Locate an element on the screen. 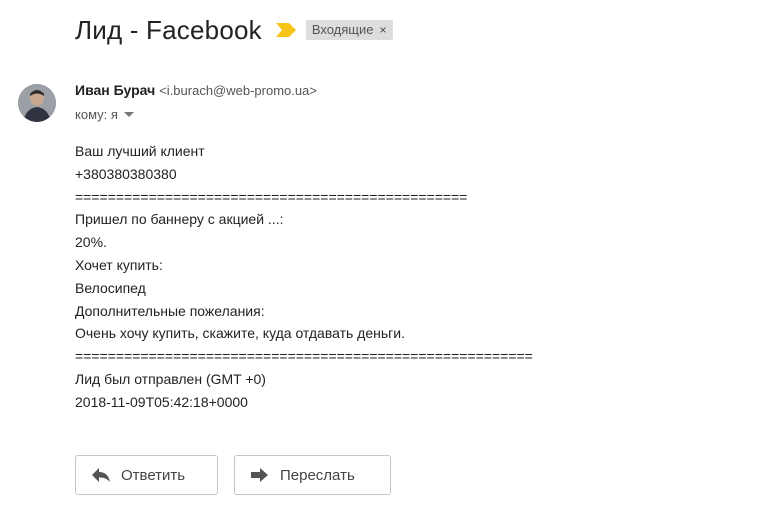 The image size is (765, 517). reply-button-label: Ответить is located at coordinates (153, 475).